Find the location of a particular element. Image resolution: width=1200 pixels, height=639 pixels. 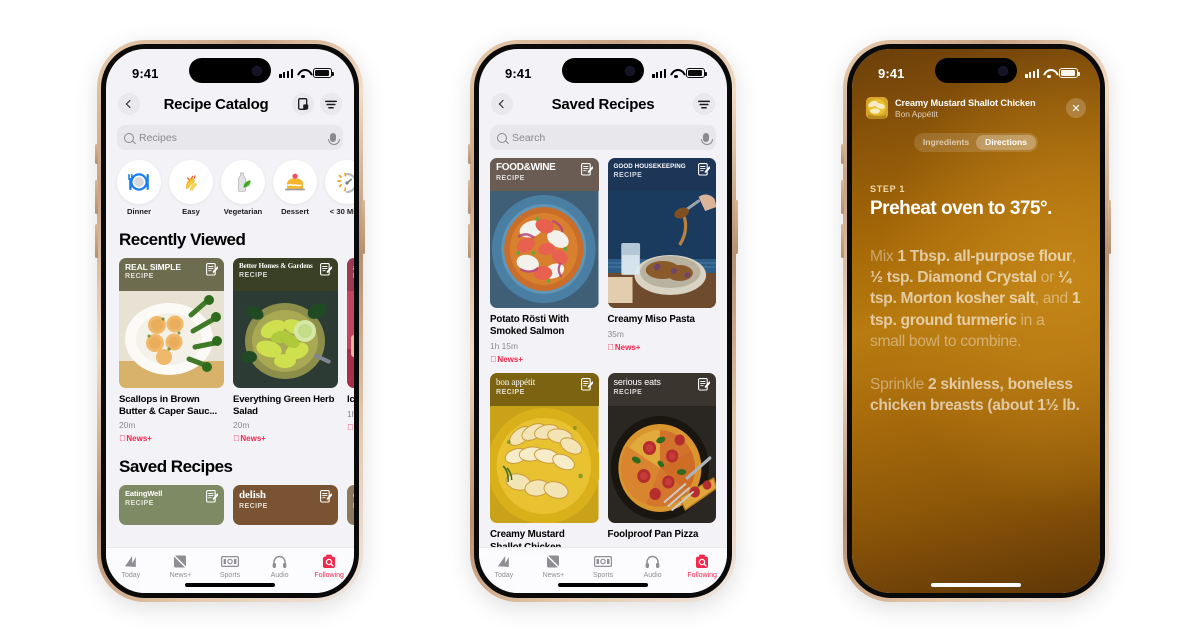

category-under-30-mins: < 30 Mins is located at coordinates (339, 188).